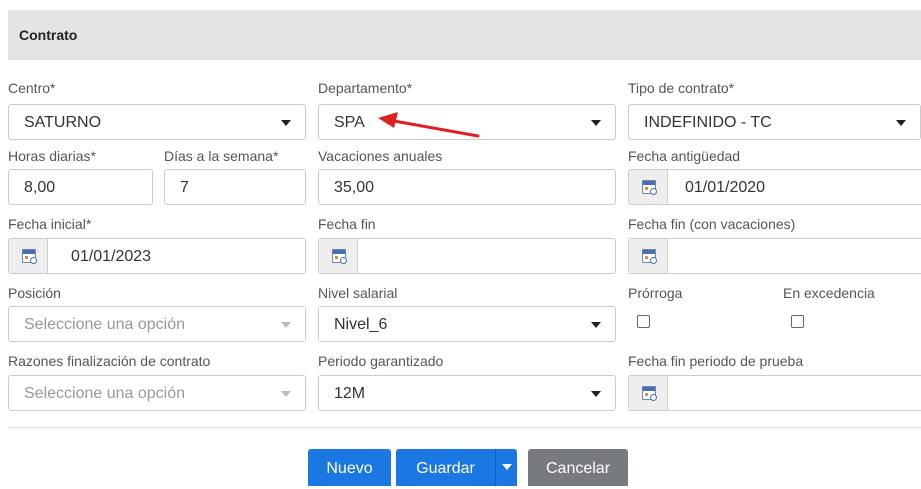 The image size is (921, 489). I want to click on guardar-dropdown-toggle, so click(506, 467).